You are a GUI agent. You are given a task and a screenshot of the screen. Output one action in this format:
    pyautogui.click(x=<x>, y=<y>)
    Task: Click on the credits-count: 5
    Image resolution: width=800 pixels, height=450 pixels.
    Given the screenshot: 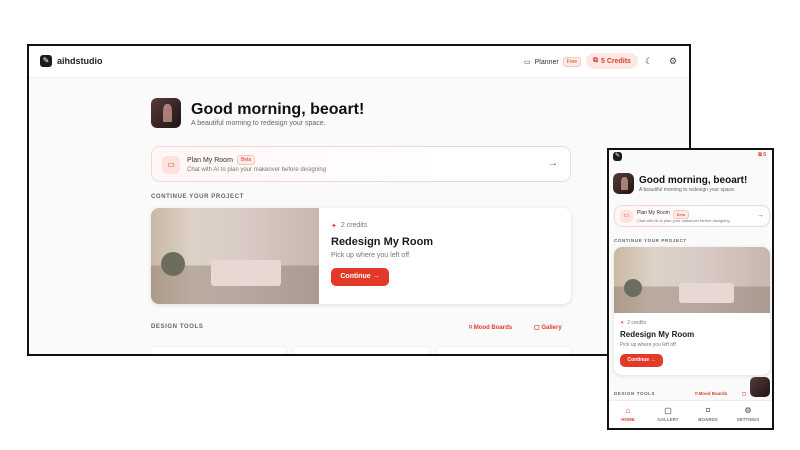 What is the action you would take?
    pyautogui.click(x=764, y=155)
    